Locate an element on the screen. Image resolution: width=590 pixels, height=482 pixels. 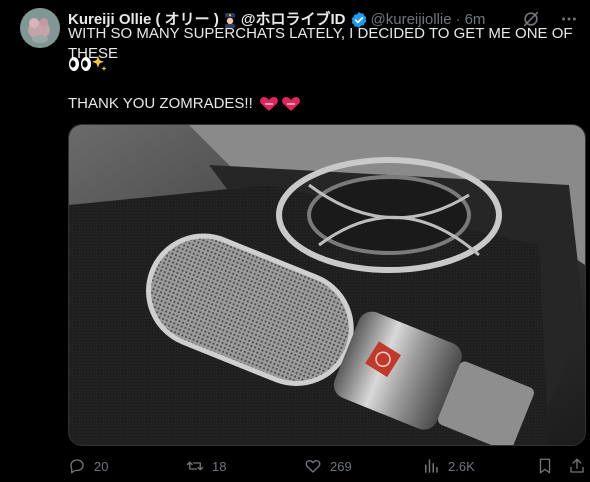
like-icon is located at coordinates (313, 466).